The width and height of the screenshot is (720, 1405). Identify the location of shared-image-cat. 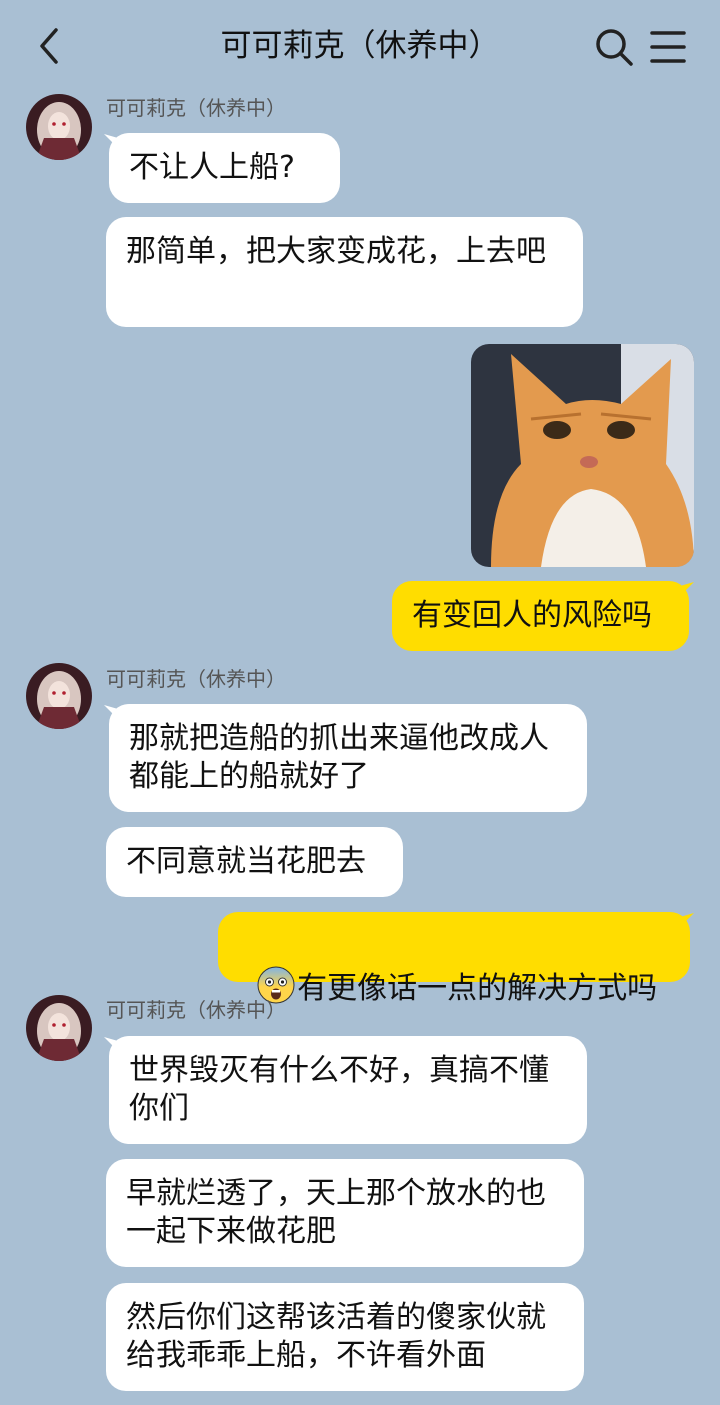
(582, 455).